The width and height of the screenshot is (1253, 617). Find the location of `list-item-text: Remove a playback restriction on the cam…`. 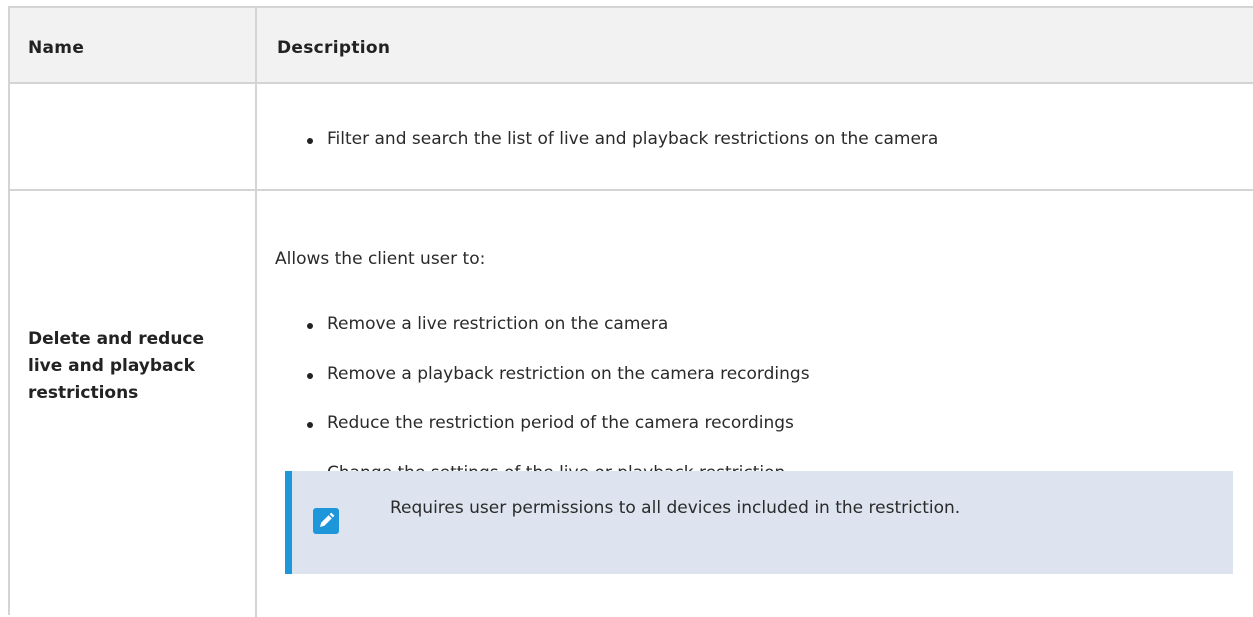

list-item-text: Remove a playback restriction on the cam… is located at coordinates (568, 374).